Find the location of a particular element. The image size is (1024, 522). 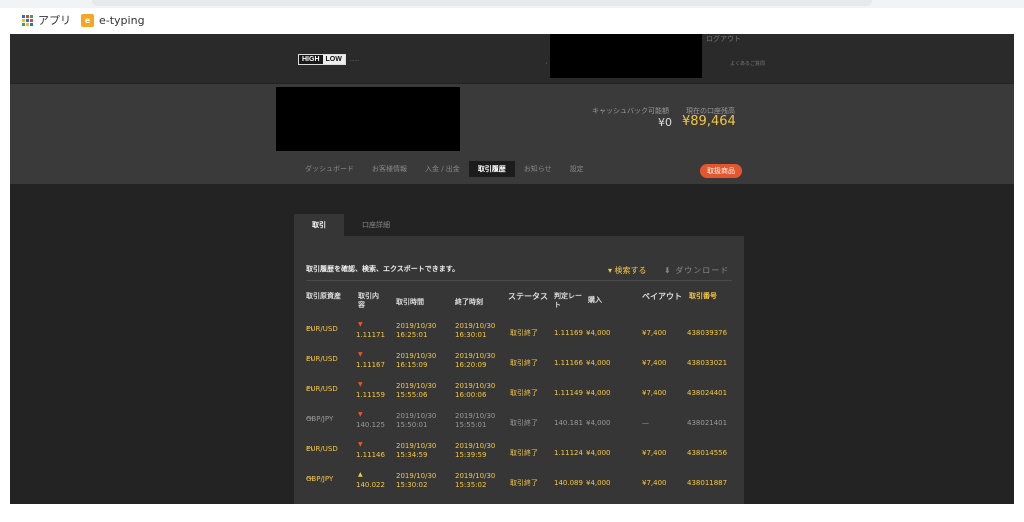

nav-notices: お知らせ is located at coordinates (538, 169).